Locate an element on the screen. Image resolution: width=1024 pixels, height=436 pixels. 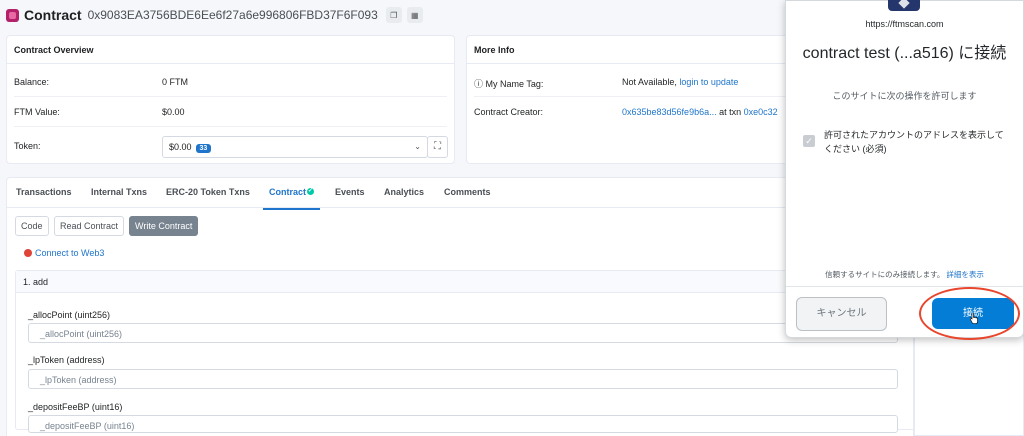
alloc-point-input: _allocPoint (uint256) is located at coordinates (463, 333).